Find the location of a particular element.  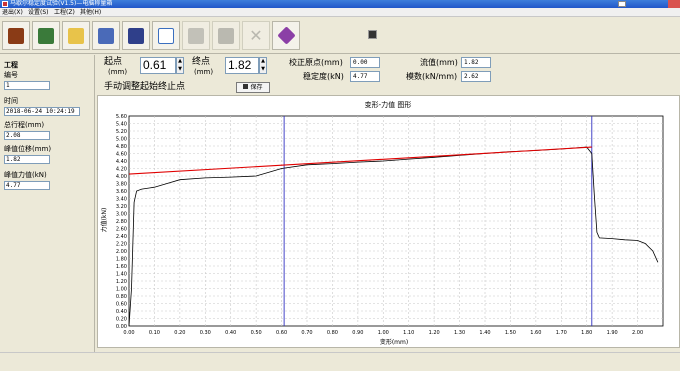

y-tick-label: 3.00 is located at coordinates (121, 215).